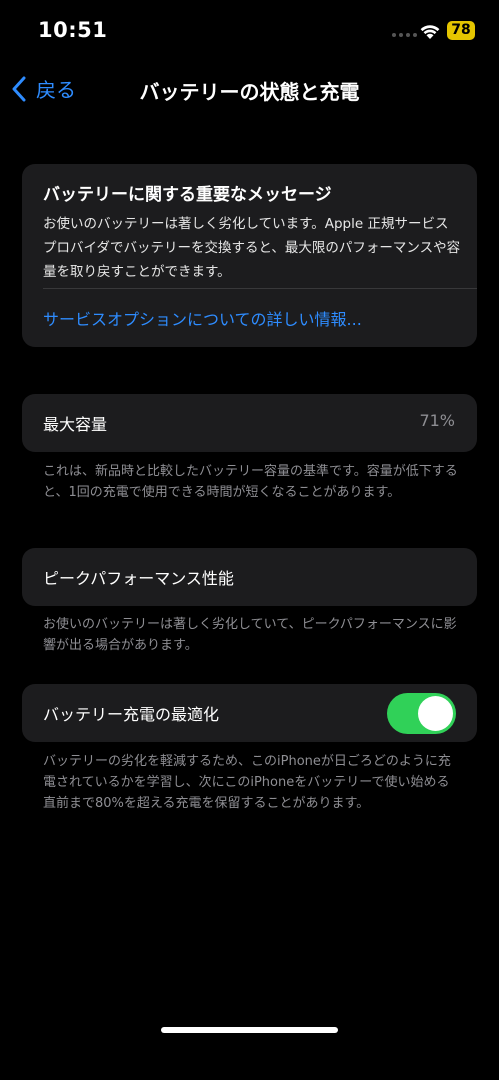 The height and width of the screenshot is (1080, 499). What do you see at coordinates (435, 713) in the screenshot?
I see `toggle-knob` at bounding box center [435, 713].